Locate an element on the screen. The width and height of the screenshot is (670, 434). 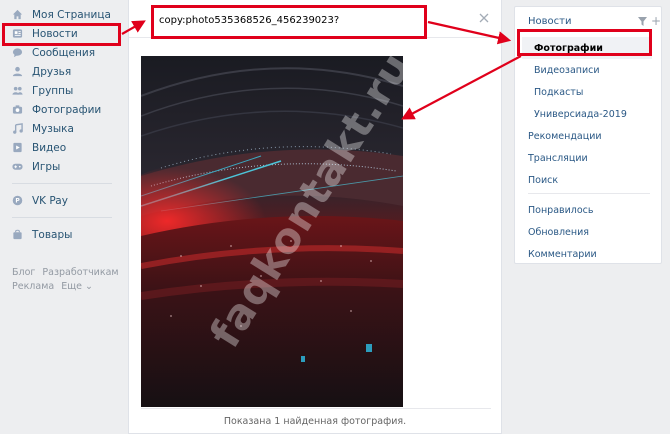
footer-link-more: Еще ⌄ is located at coordinates (77, 286).